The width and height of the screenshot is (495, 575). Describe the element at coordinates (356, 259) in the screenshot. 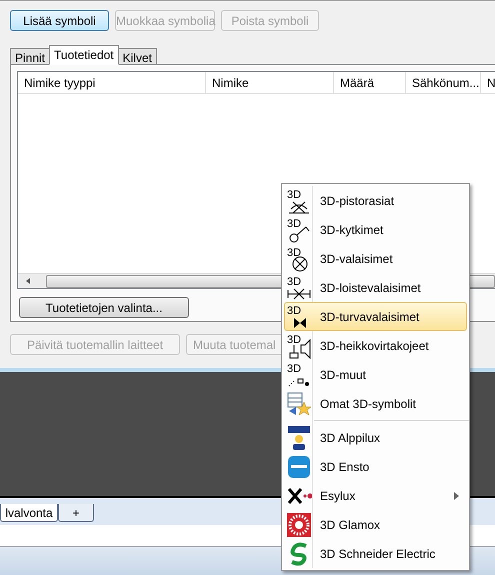

I see `menu-item-label: 3D-valaisimet` at that location.